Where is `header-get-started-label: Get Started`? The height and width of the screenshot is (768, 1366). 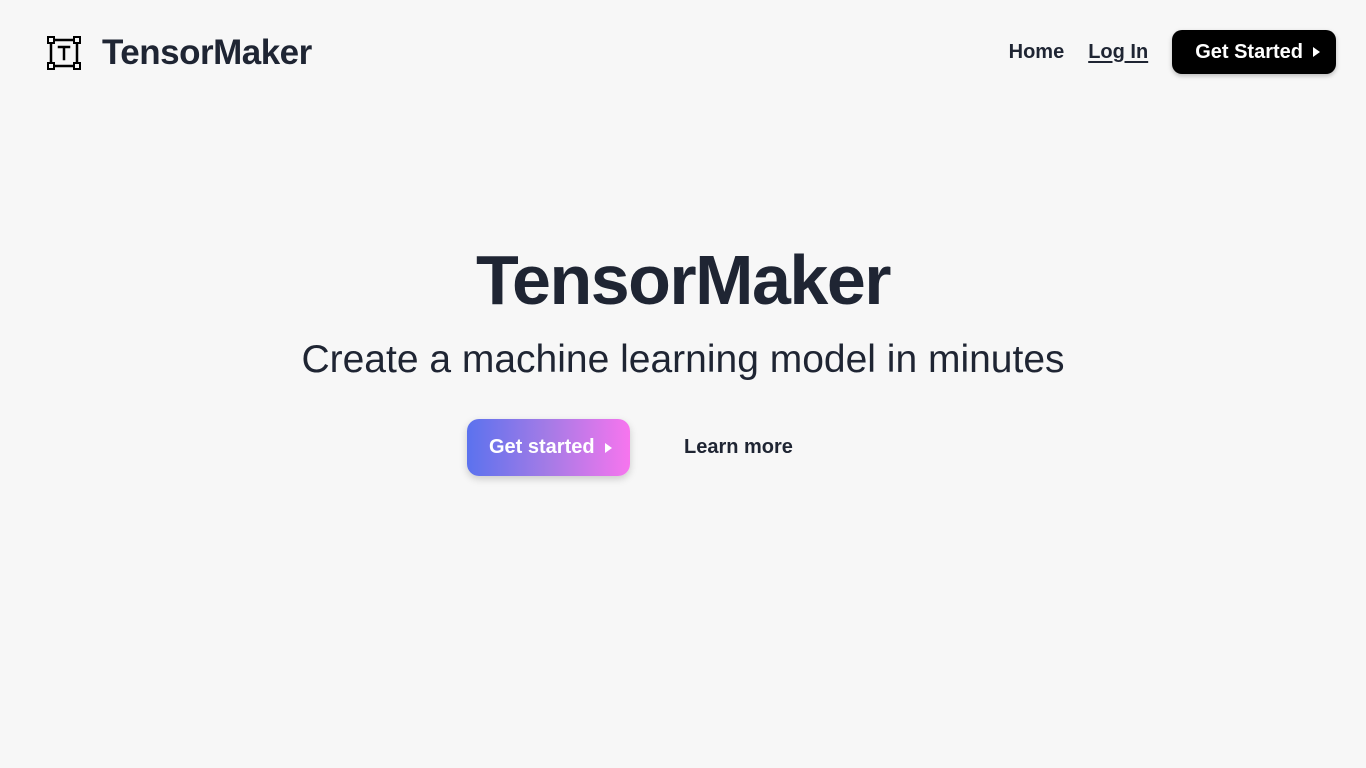 header-get-started-label: Get Started is located at coordinates (1249, 51).